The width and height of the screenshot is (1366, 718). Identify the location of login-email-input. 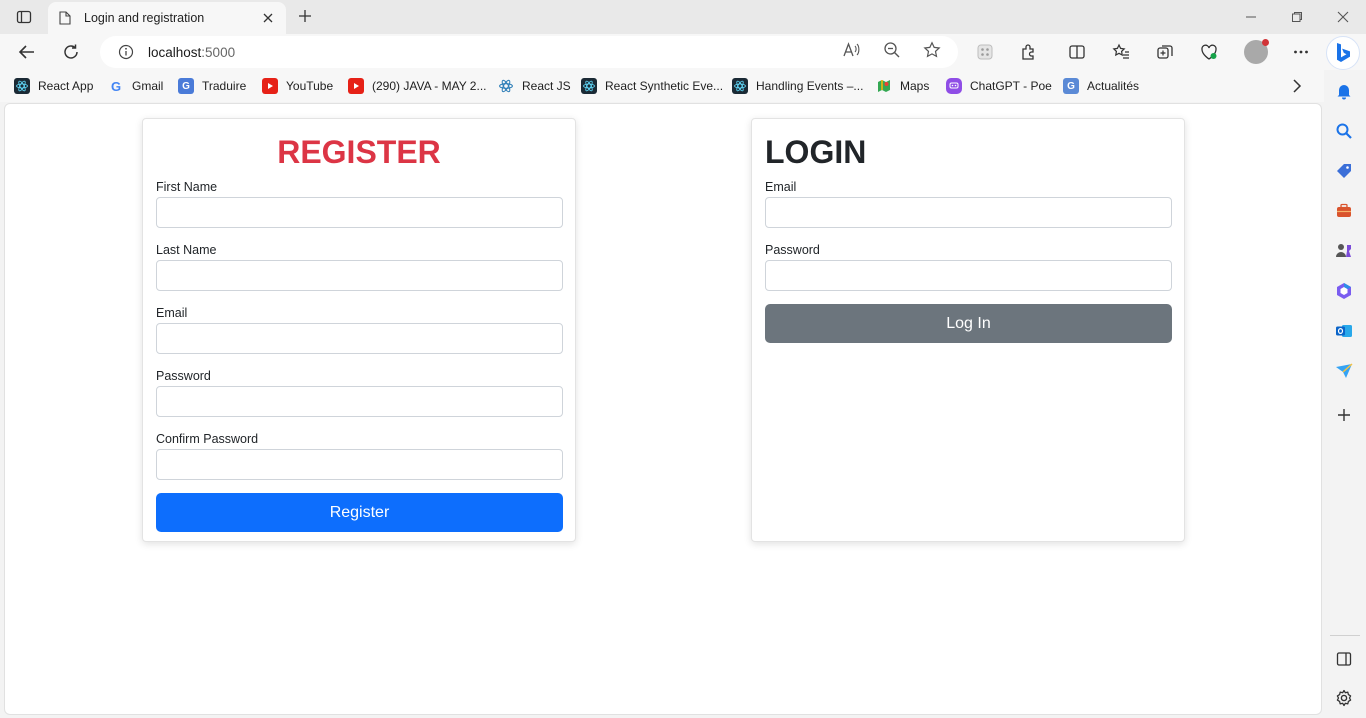
(968, 212).